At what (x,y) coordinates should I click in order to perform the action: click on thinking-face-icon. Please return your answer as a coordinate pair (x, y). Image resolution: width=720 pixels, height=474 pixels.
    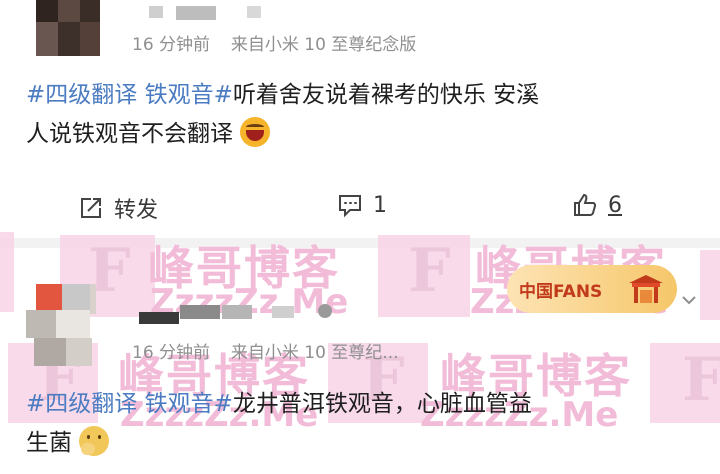
    Looking at the image, I should click on (94, 441).